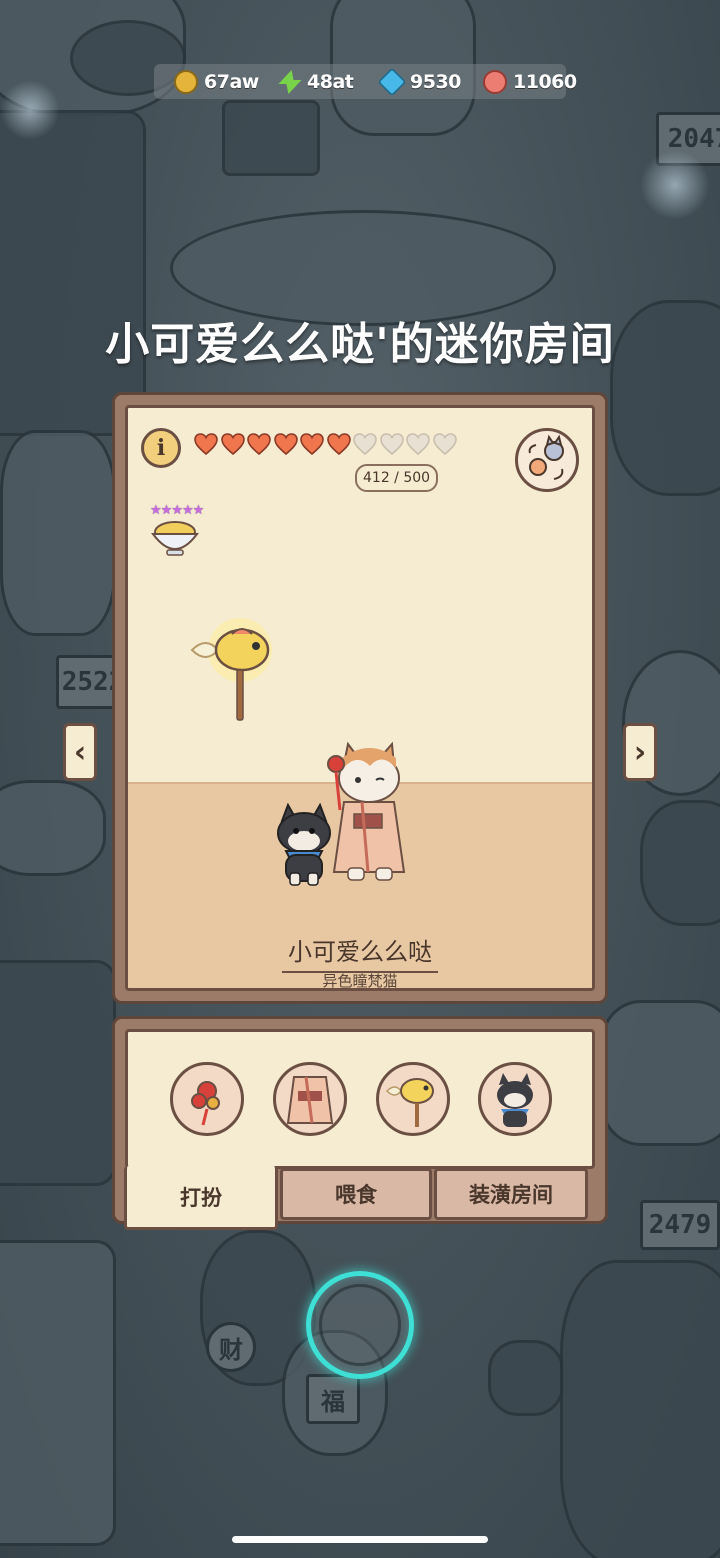  Describe the element at coordinates (289, 82) in the screenshot. I see `energy-bolt-icon` at that location.